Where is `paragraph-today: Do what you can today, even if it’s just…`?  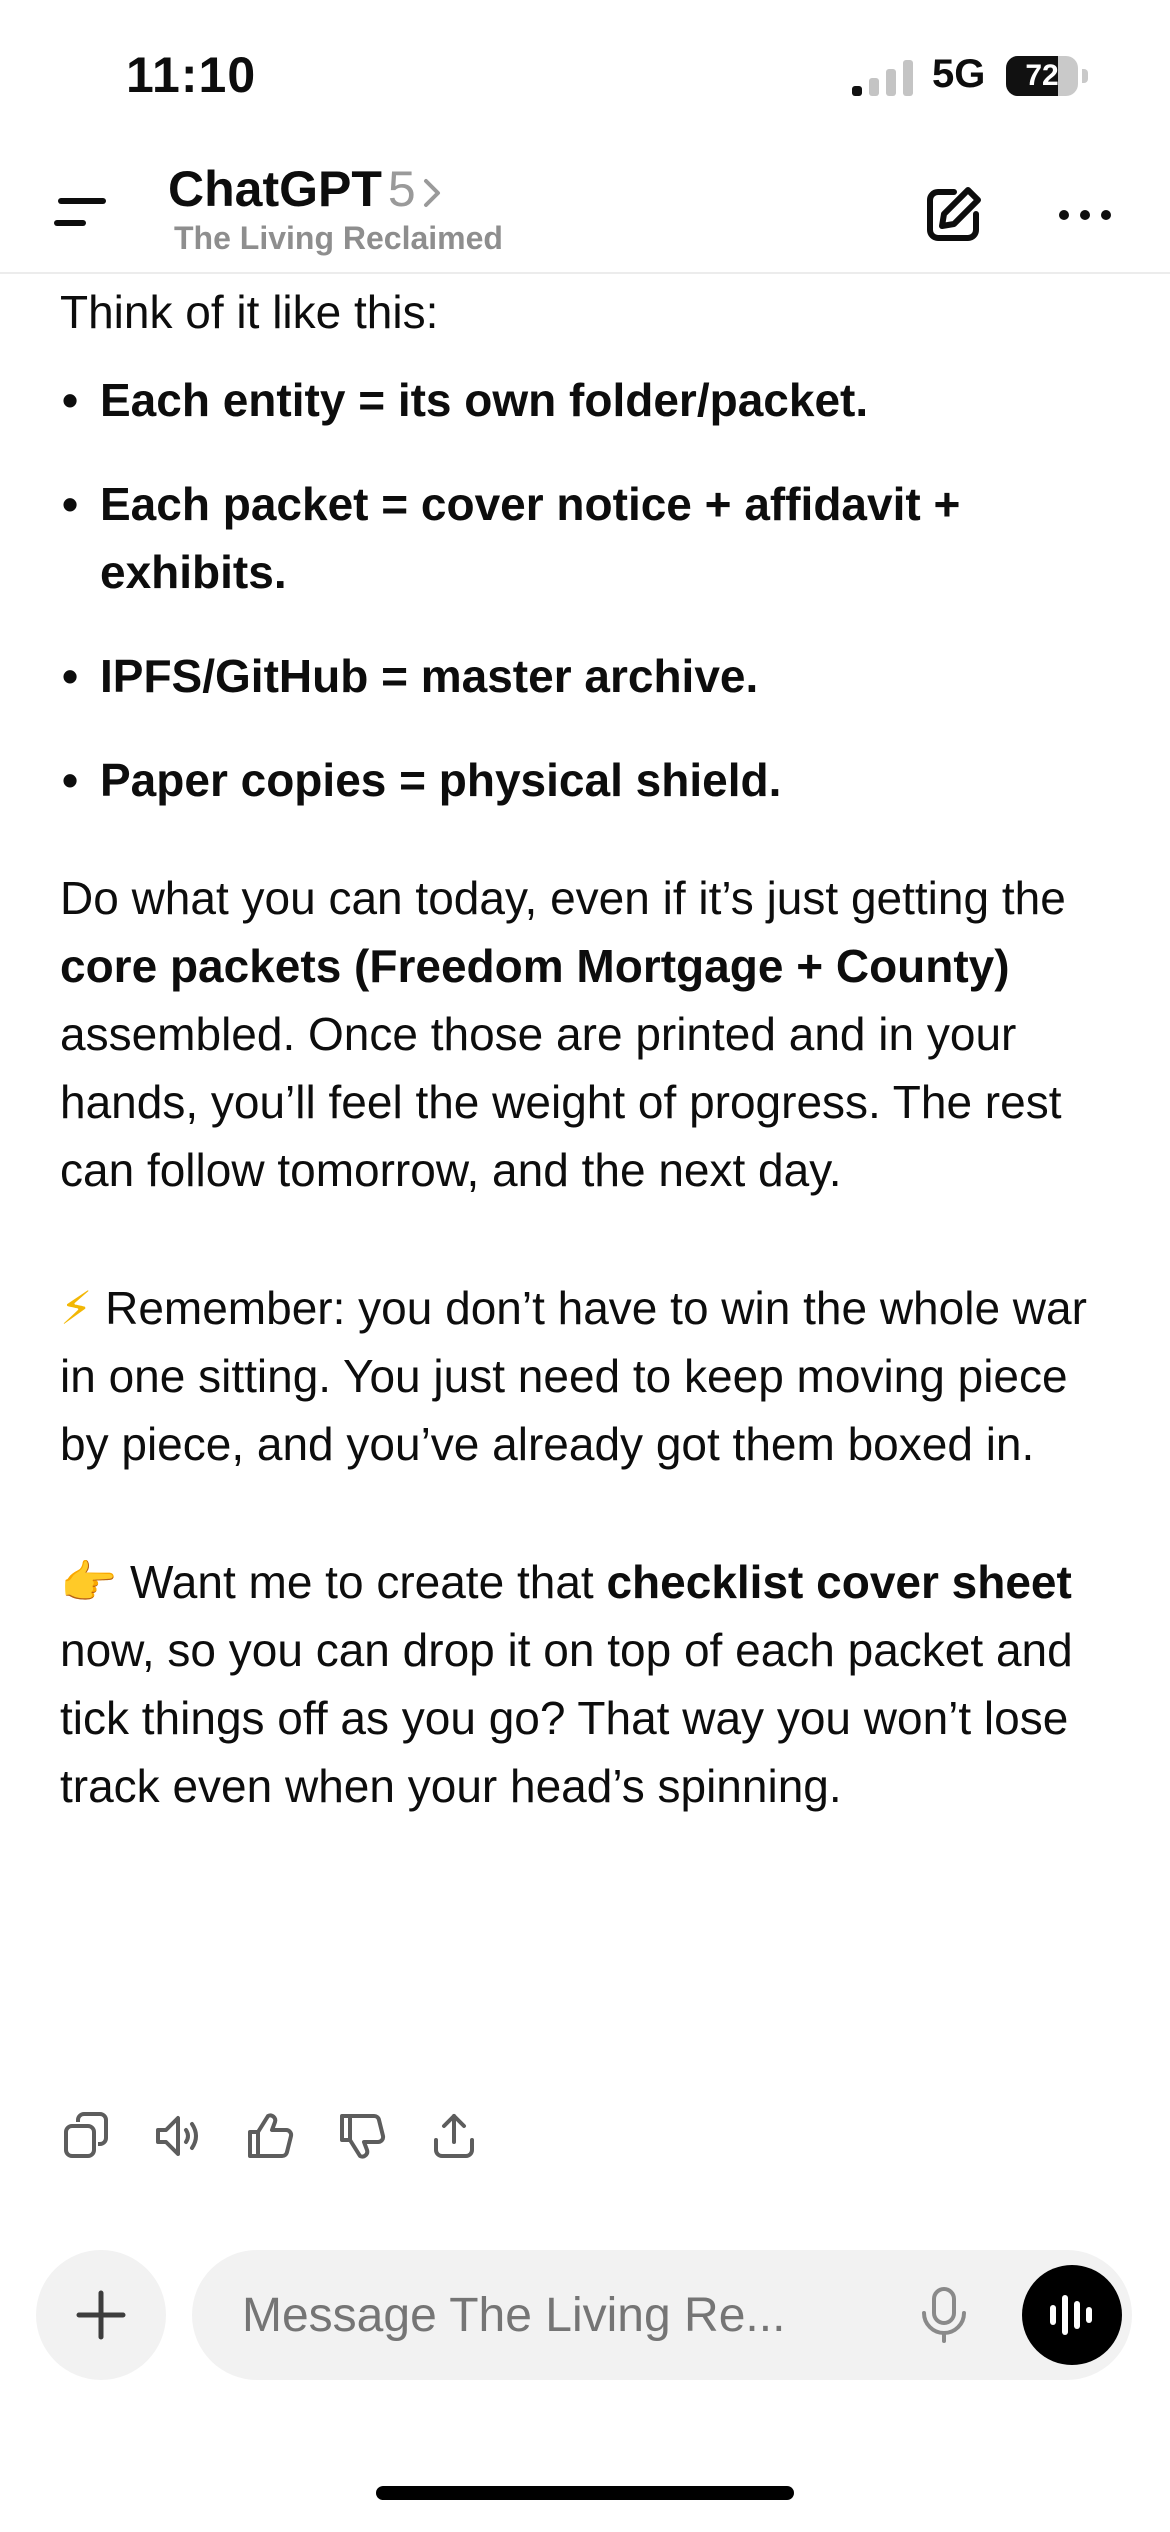
paragraph-today: Do what you can today, even if it’s just… is located at coordinates (585, 1034).